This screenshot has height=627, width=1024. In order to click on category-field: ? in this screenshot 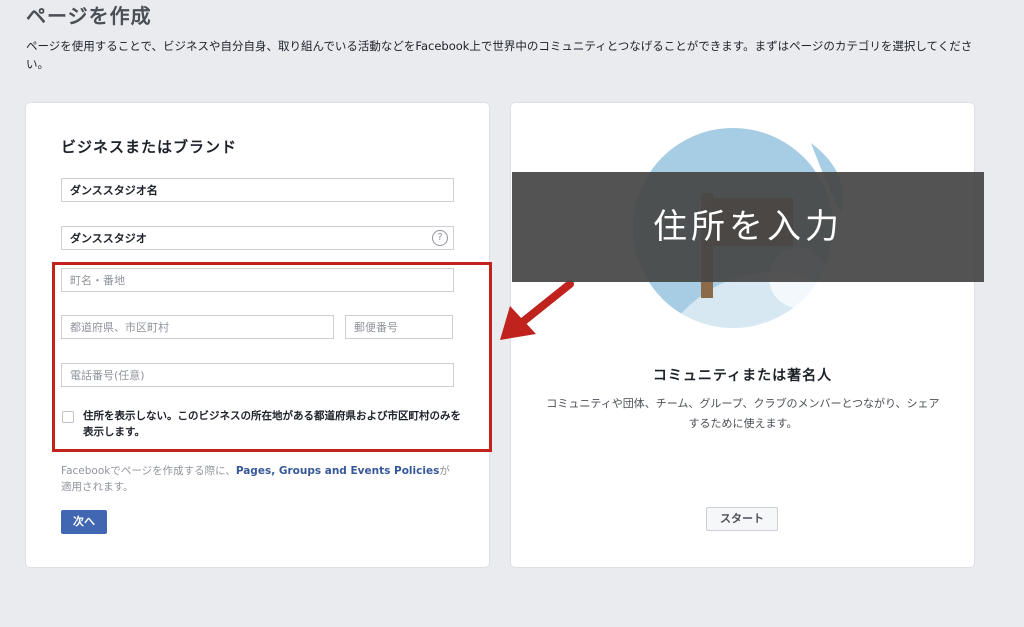, I will do `click(257, 238)`.